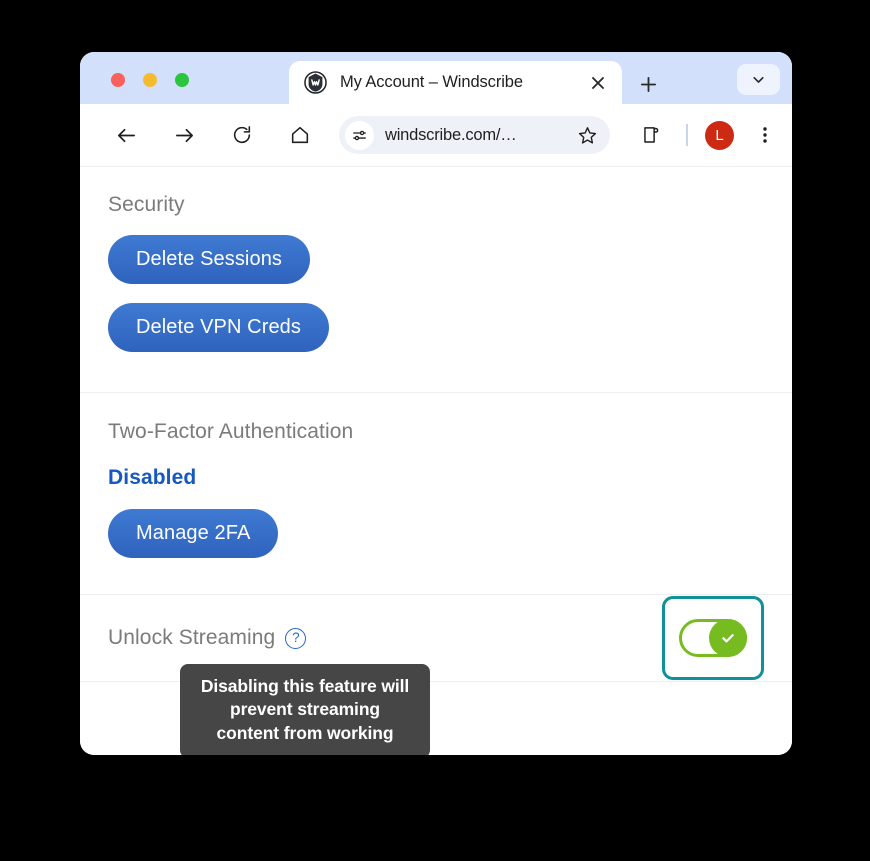 Image resolution: width=870 pixels, height=861 pixels. I want to click on unlock-streaming-label: Unlock Streaming, so click(192, 637).